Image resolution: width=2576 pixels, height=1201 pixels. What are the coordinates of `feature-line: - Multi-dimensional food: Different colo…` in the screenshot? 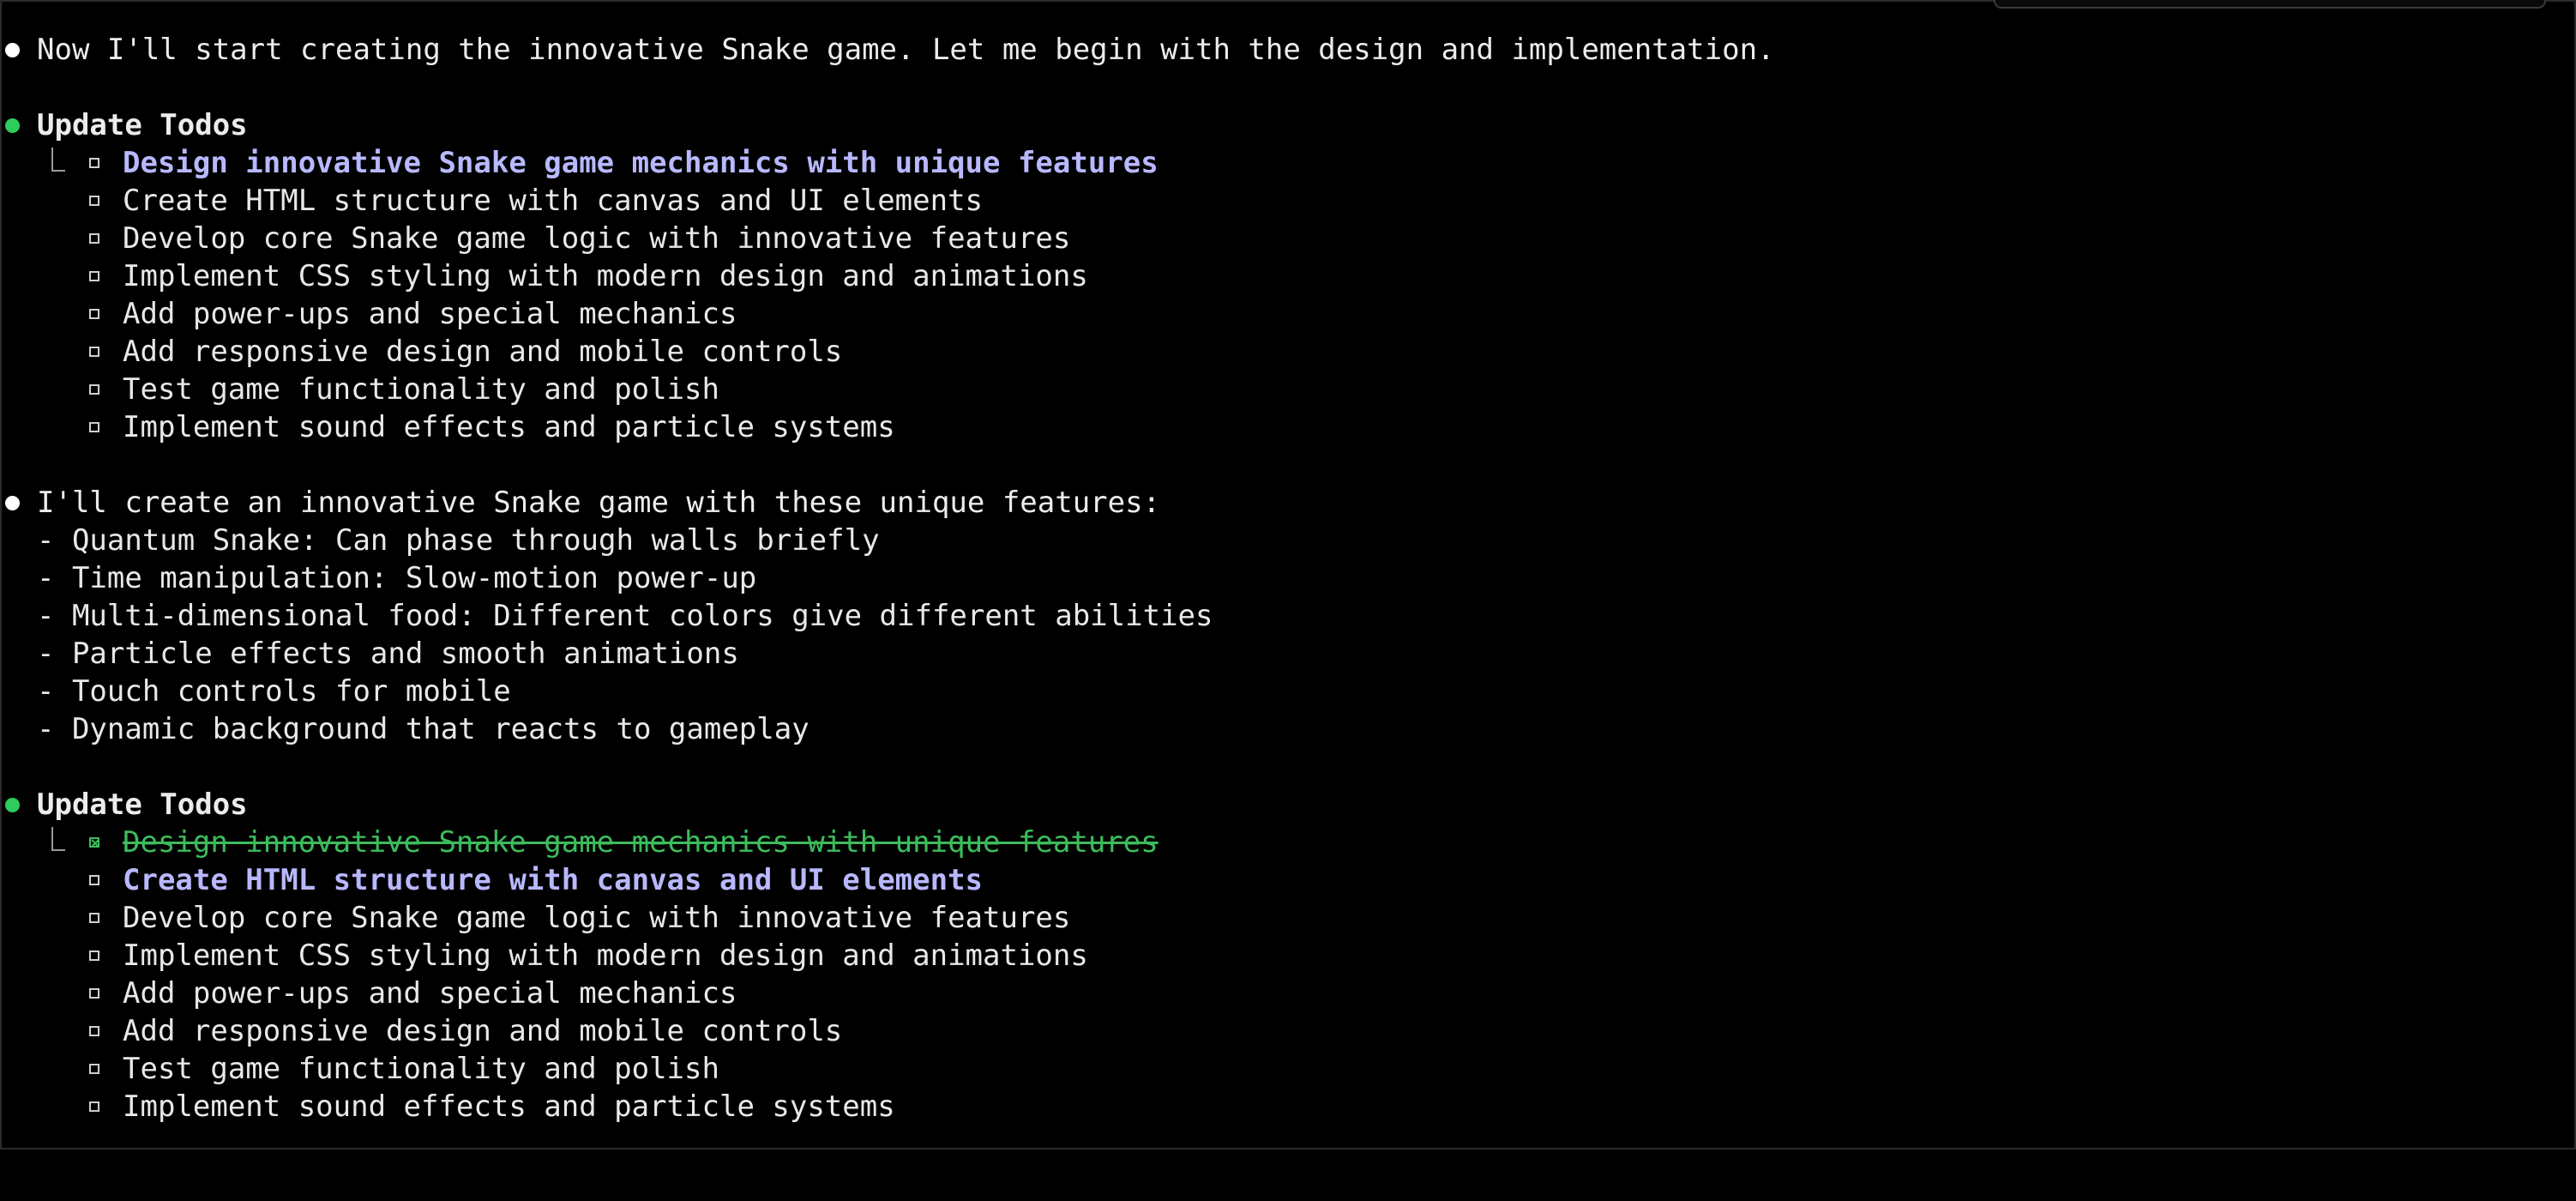 It's located at (606, 616).